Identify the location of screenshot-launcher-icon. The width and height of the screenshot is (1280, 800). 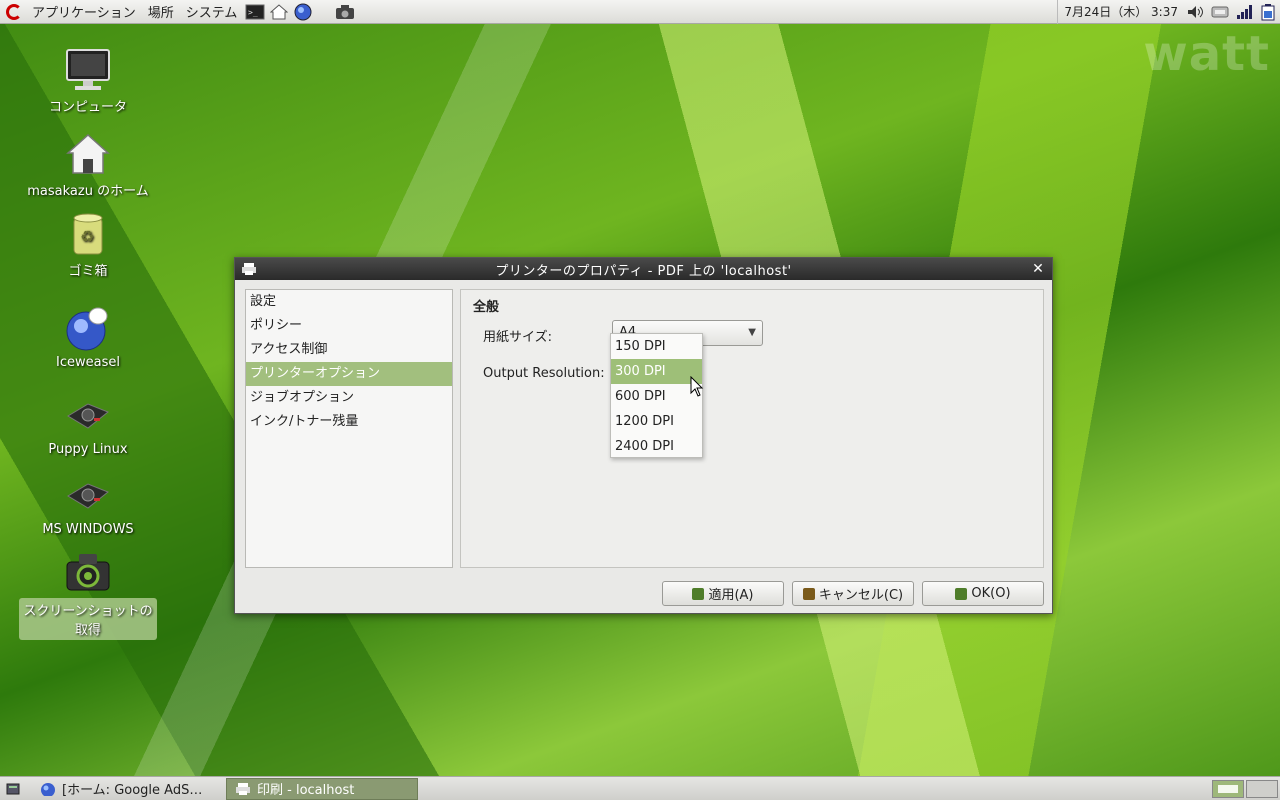
(345, 12).